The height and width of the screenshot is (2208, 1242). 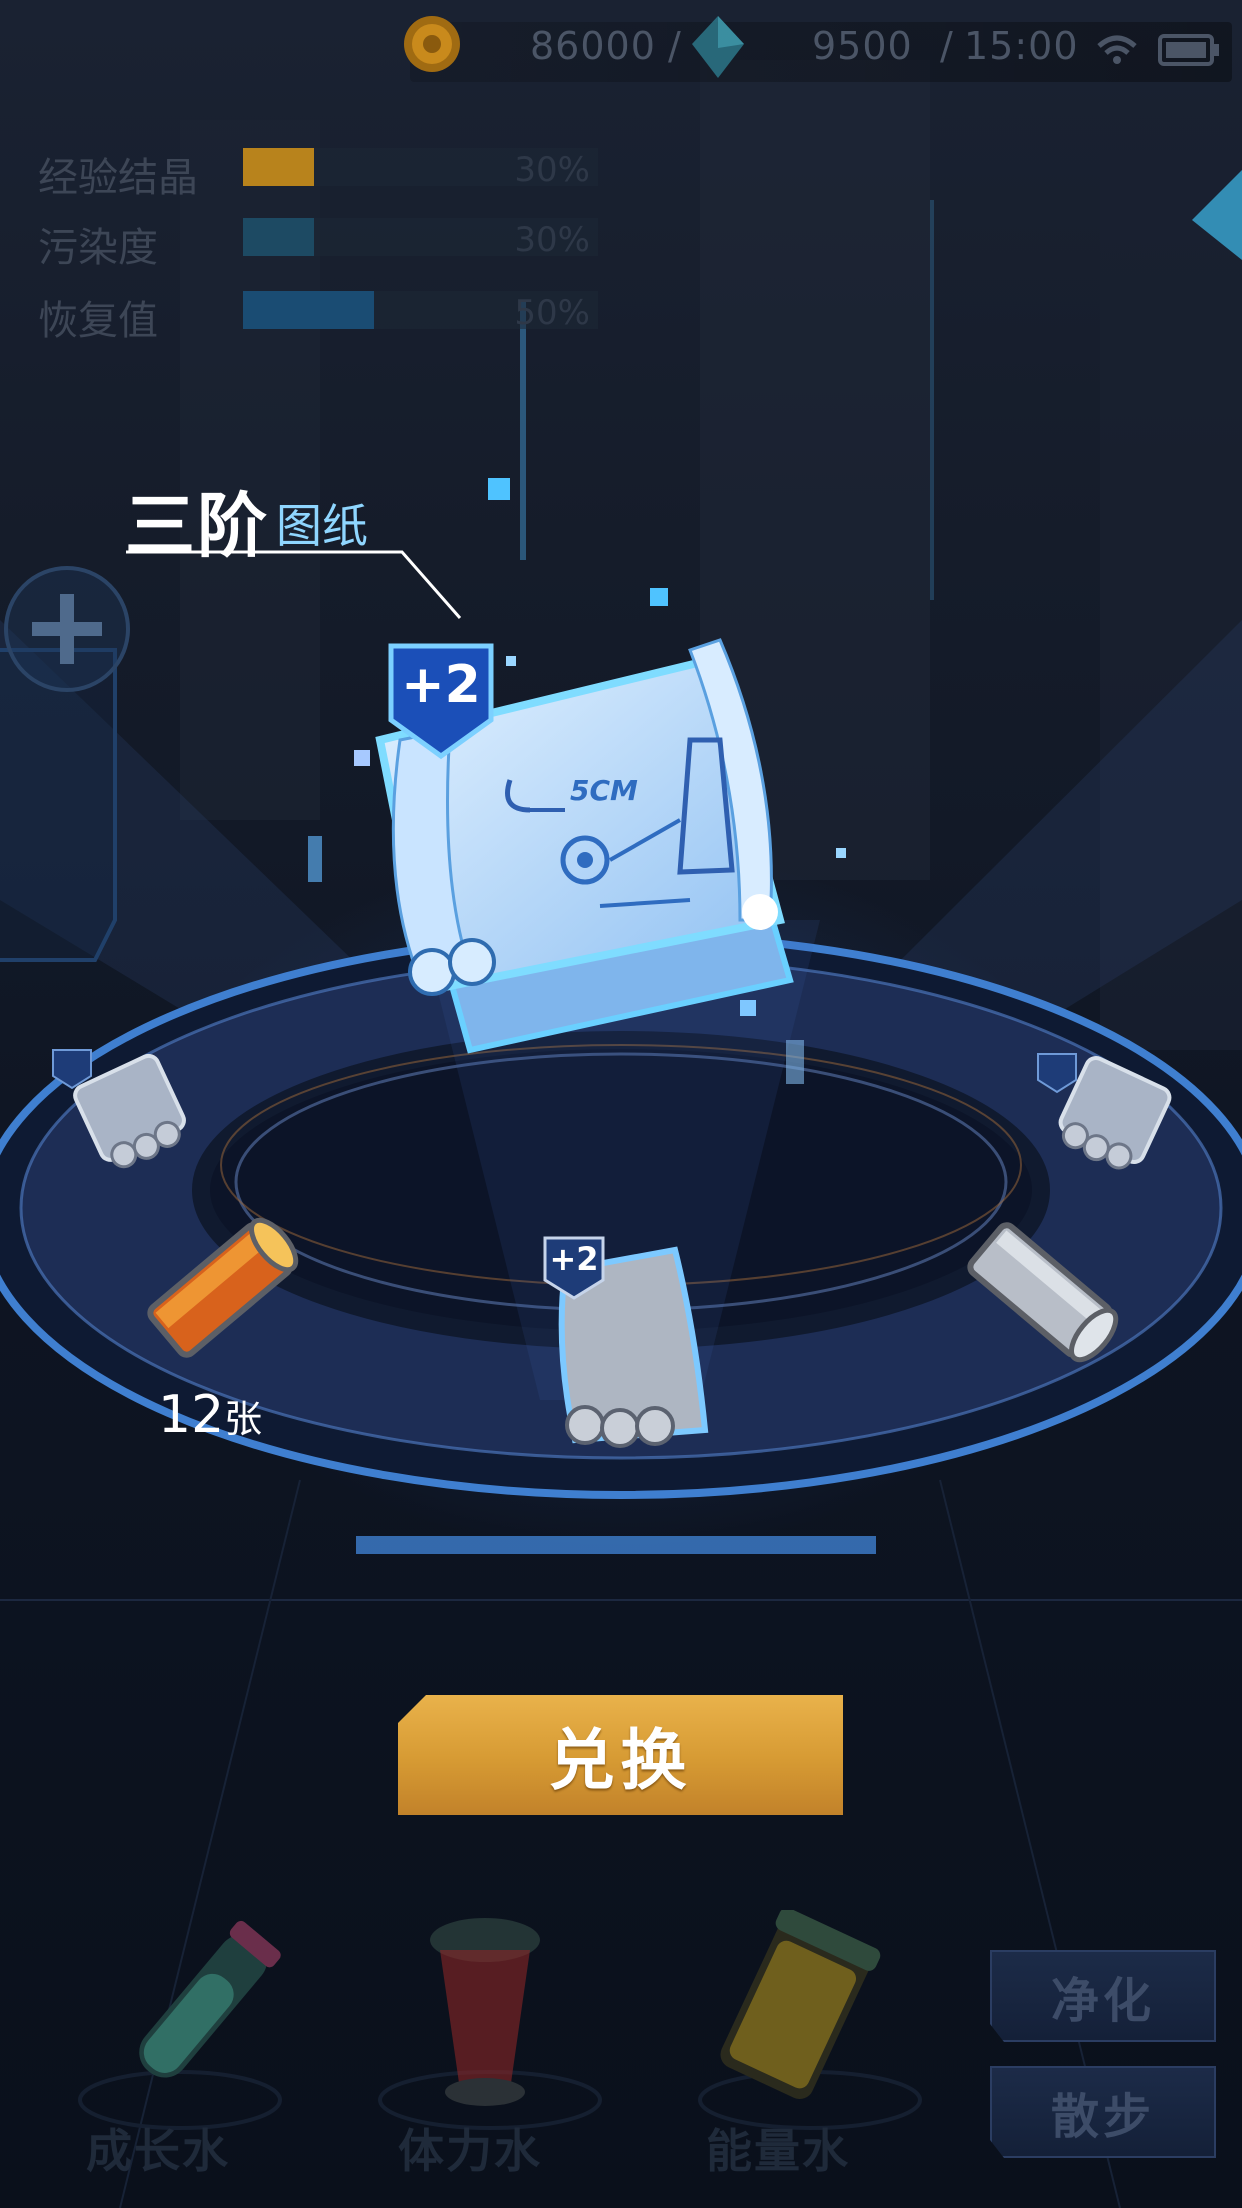 I want to click on carousel-item-blueprint-right-back, so click(x=1115, y=1110).